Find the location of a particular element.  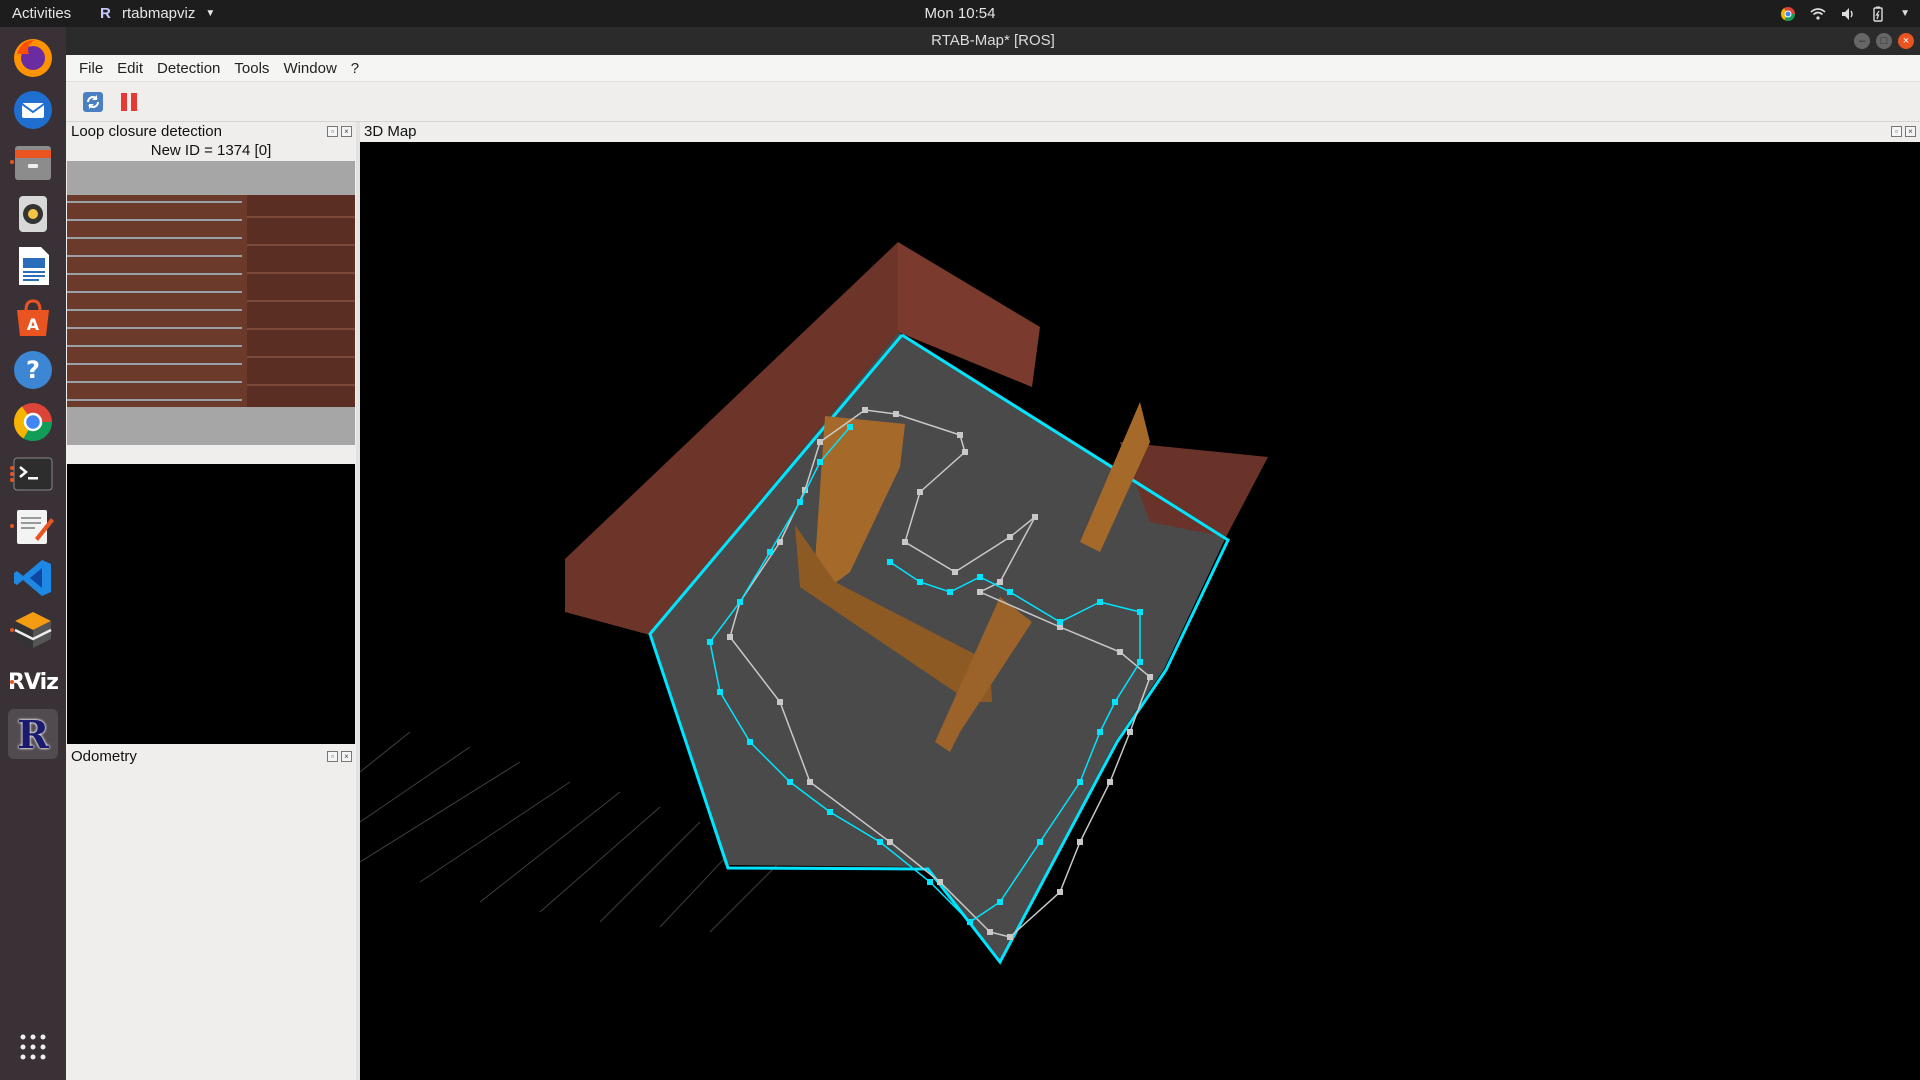

files-icon is located at coordinates (33, 163).